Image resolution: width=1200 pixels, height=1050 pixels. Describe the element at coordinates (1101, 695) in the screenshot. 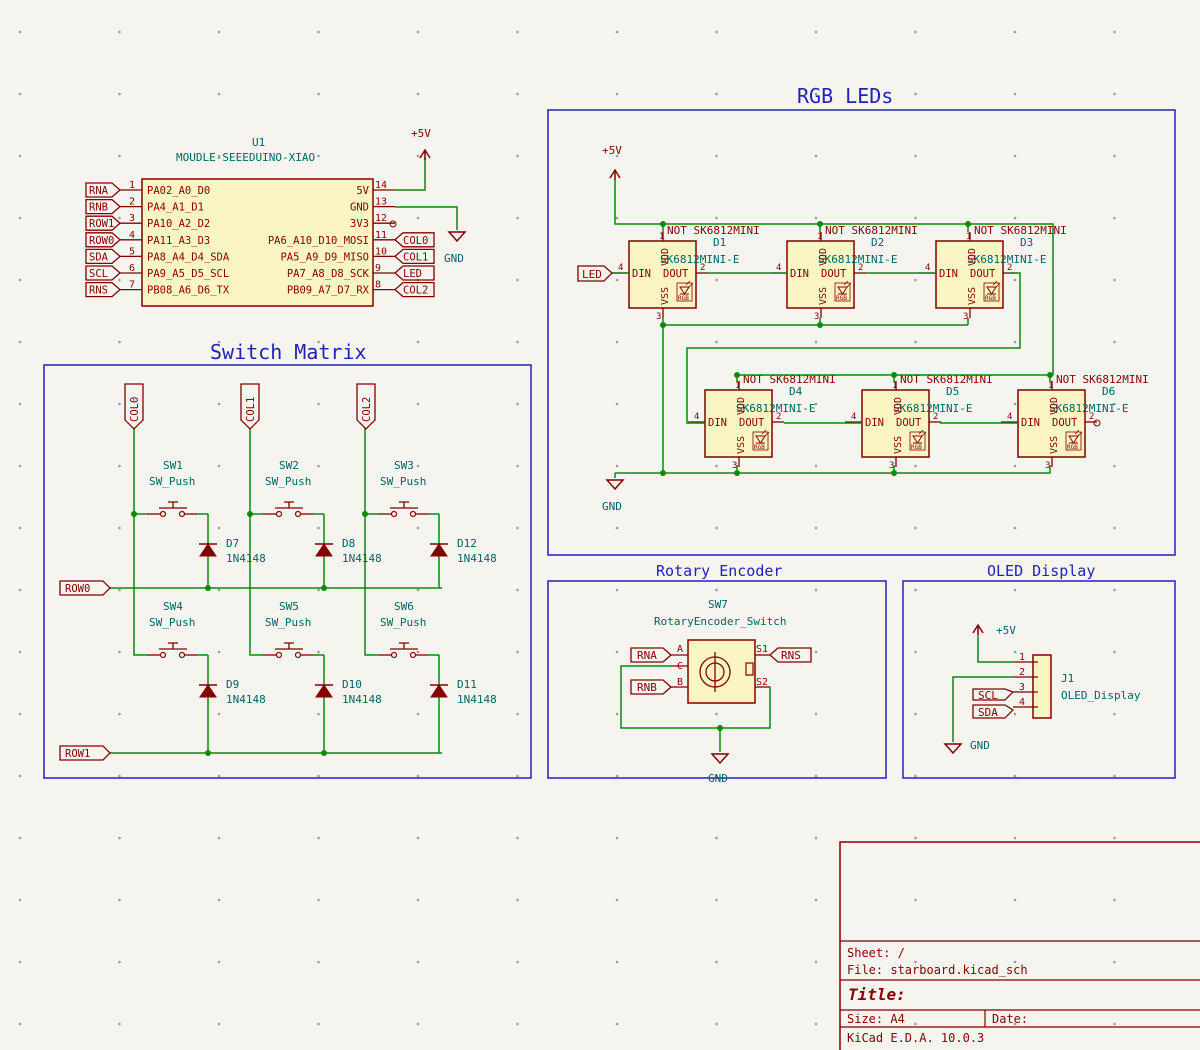

I see `j1-value: OLED_Display` at that location.